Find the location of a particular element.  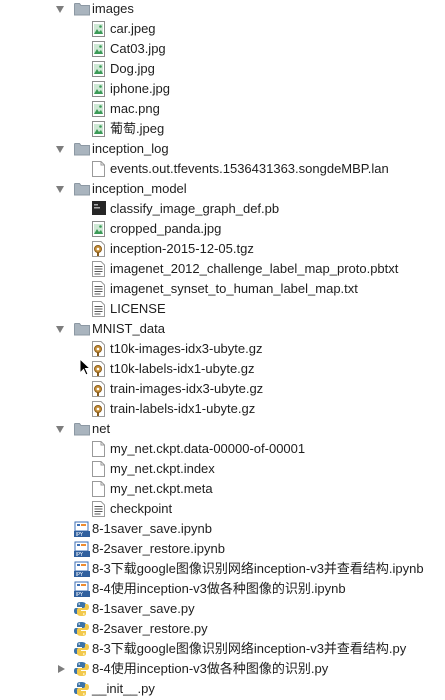

tree-file: my_net.ckpt.index is located at coordinates (222, 469).